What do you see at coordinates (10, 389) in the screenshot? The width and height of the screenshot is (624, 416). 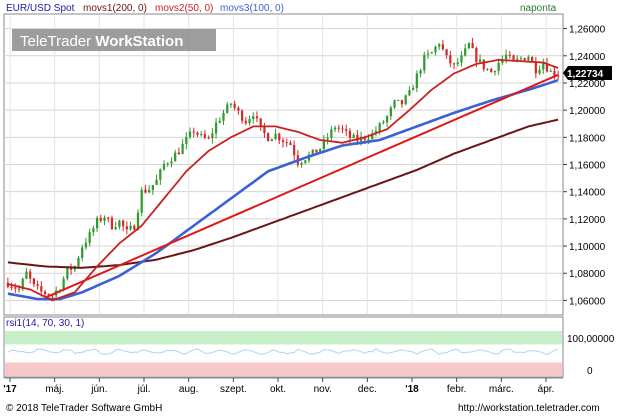 I see `x-tick-label: '17` at bounding box center [10, 389].